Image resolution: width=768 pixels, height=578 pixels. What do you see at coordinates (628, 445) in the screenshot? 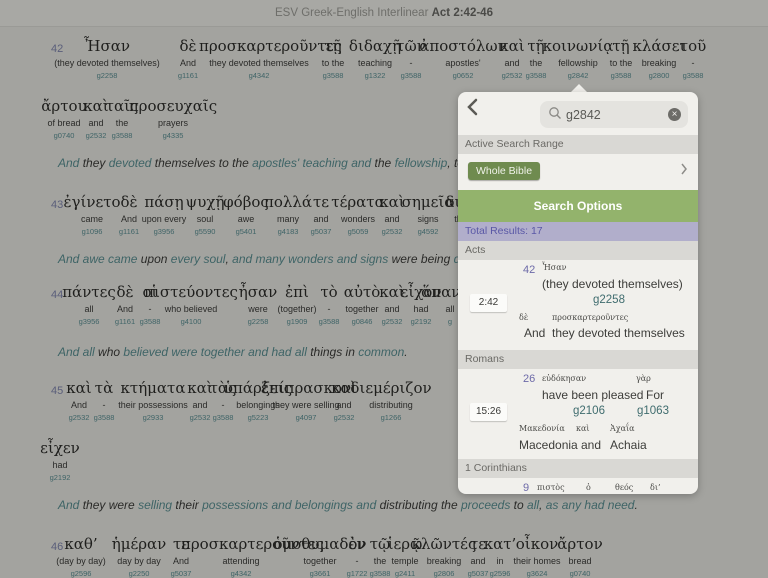
I see `result-english-word: Achaia` at bounding box center [628, 445].